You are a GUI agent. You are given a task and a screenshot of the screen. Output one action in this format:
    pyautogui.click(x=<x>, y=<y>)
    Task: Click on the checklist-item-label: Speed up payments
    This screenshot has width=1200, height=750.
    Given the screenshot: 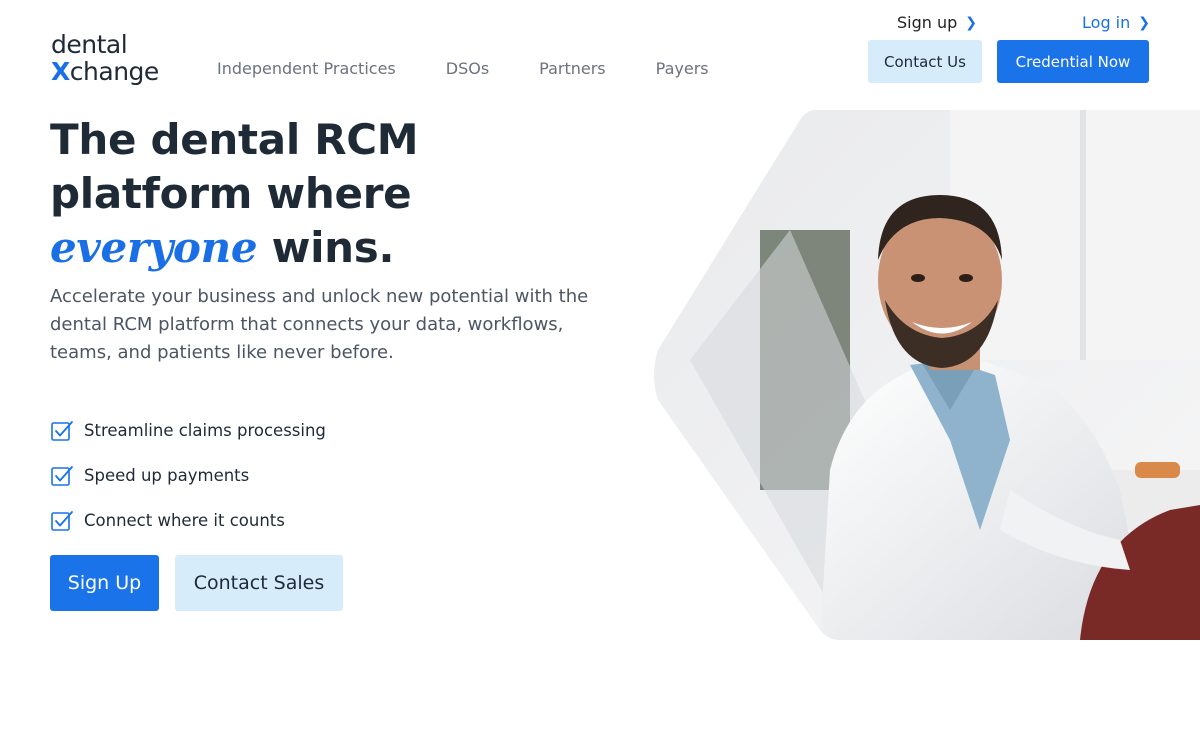 What is the action you would take?
    pyautogui.click(x=167, y=475)
    